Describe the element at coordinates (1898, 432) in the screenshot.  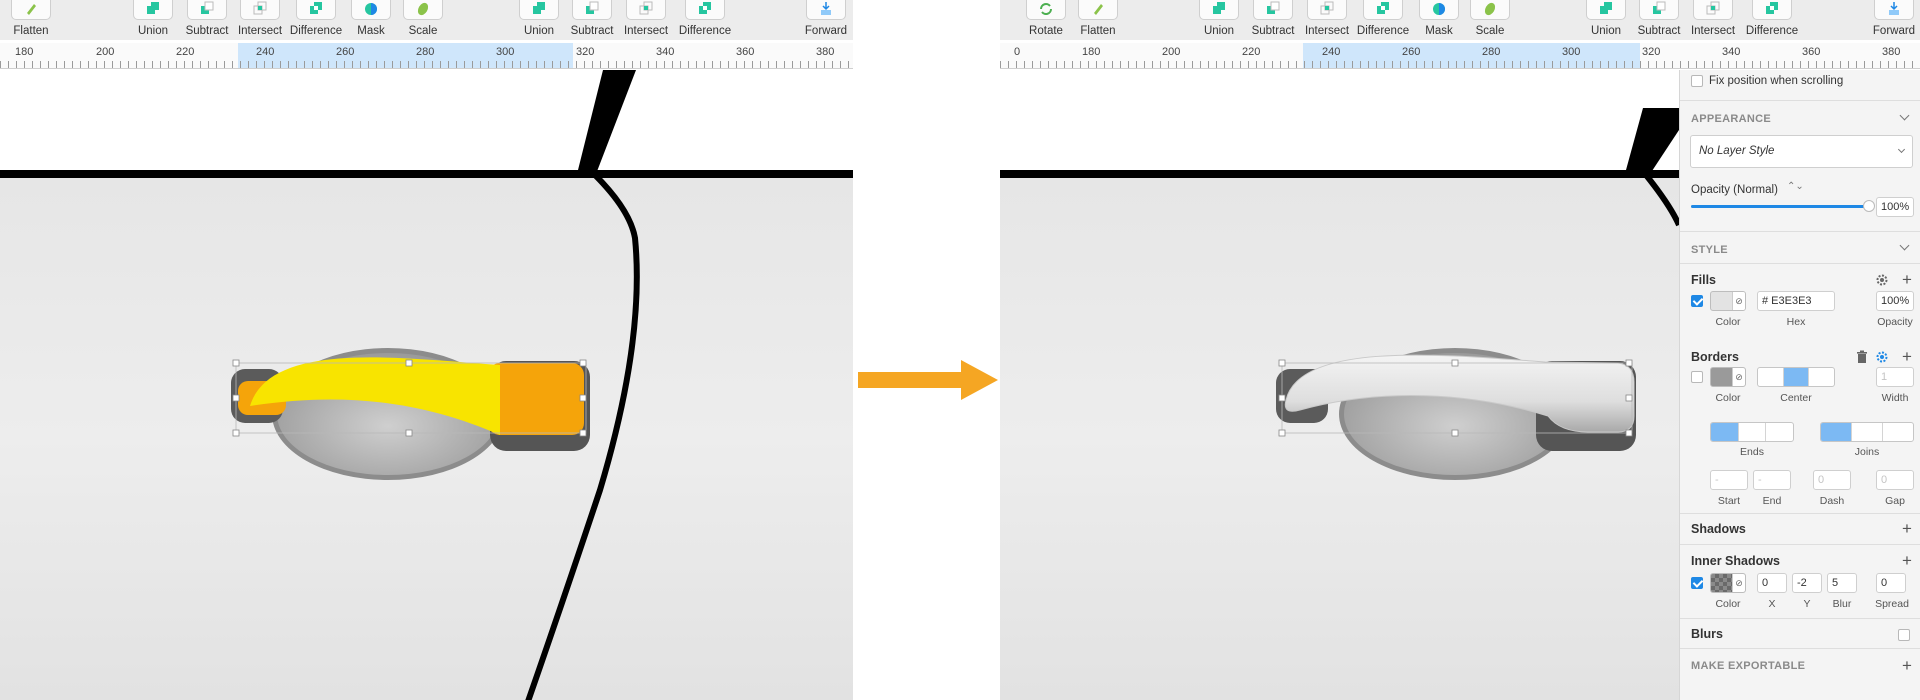
I see `bevel-join-icon` at that location.